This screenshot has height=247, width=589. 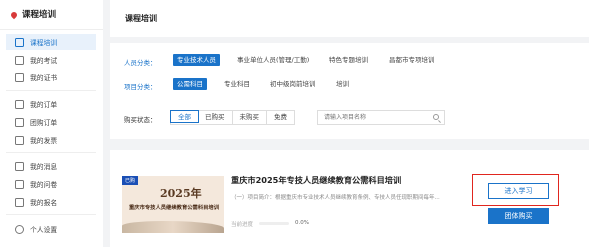 What do you see at coordinates (342, 84) in the screenshot?
I see `filter-project-training: 培训` at bounding box center [342, 84].